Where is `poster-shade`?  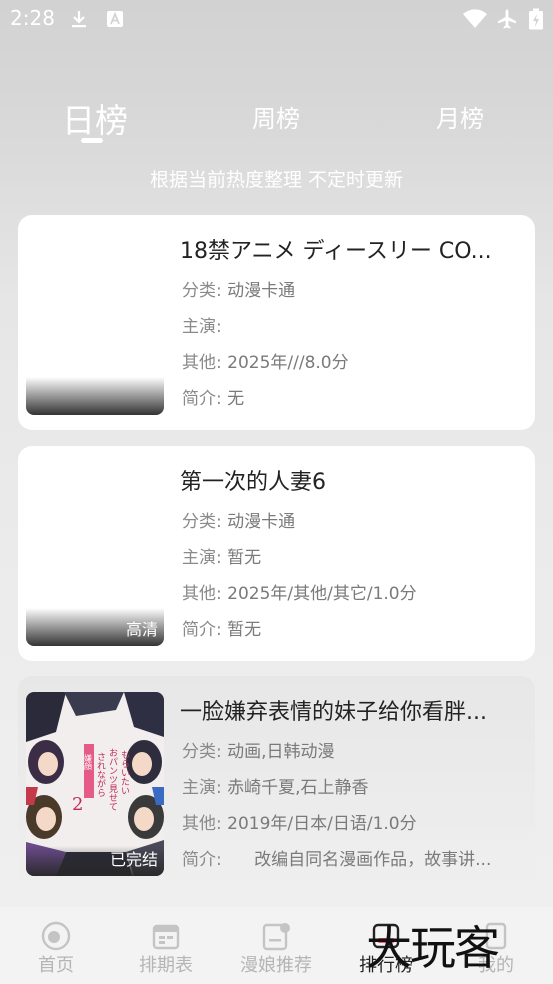
poster-shade is located at coordinates (95, 396).